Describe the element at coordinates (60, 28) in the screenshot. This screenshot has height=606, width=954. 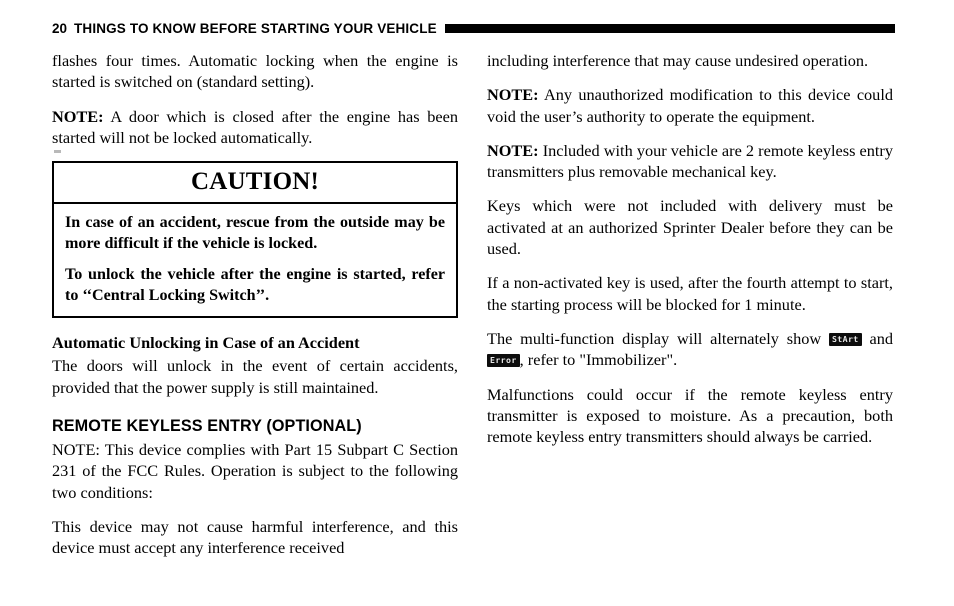
I see `page-number: 20` at that location.